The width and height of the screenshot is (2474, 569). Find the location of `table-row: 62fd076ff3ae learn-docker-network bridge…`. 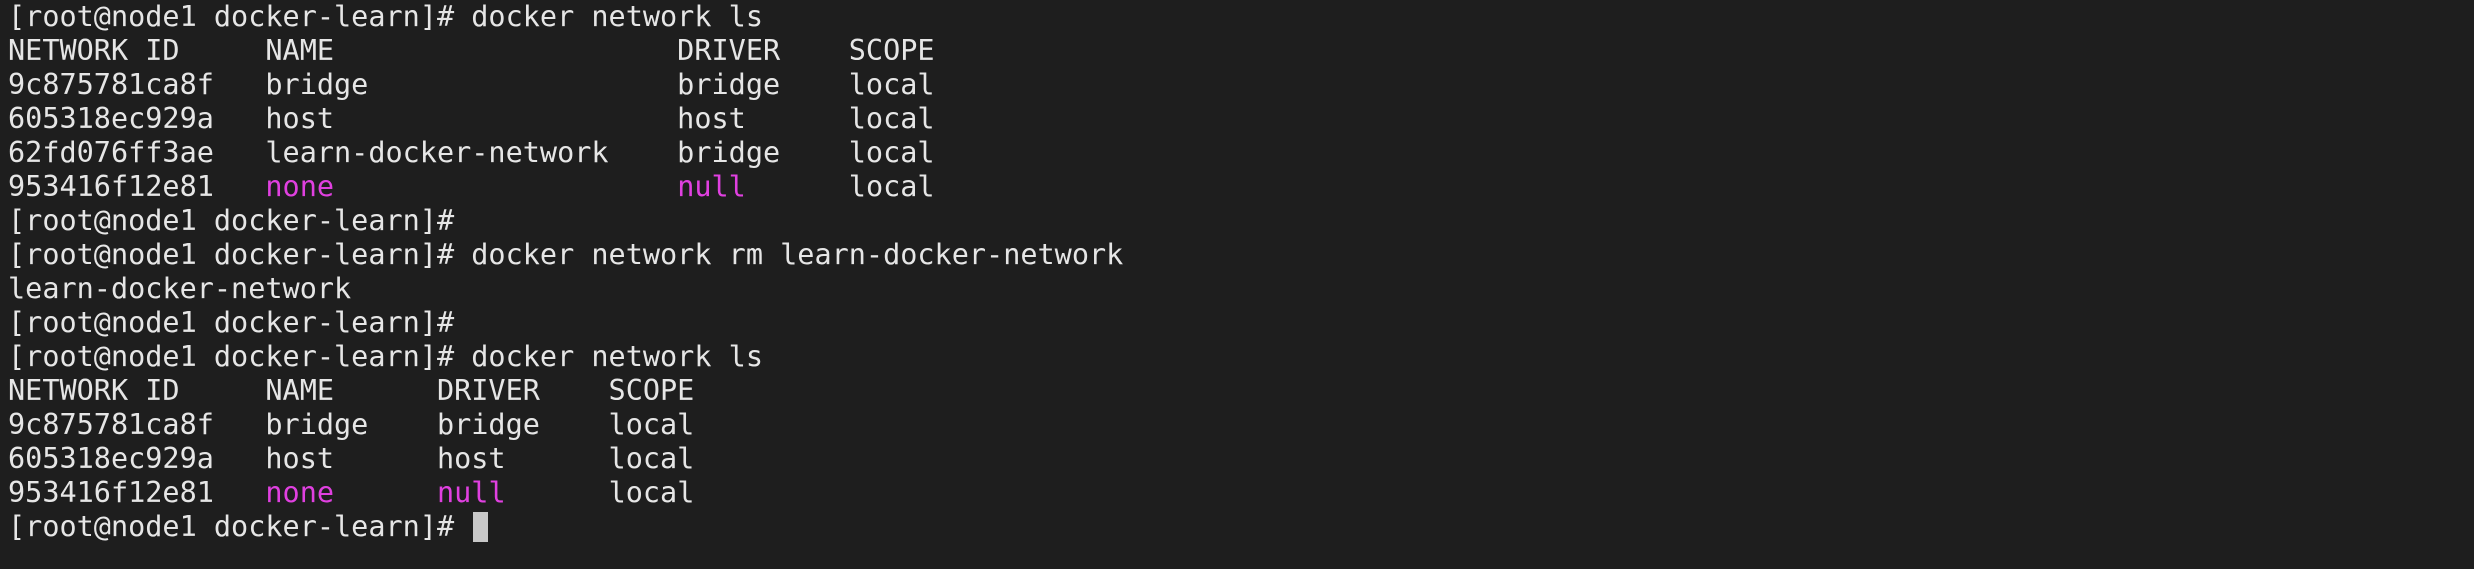

table-row: 62fd076ff3ae learn-docker-network bridge… is located at coordinates (471, 152).